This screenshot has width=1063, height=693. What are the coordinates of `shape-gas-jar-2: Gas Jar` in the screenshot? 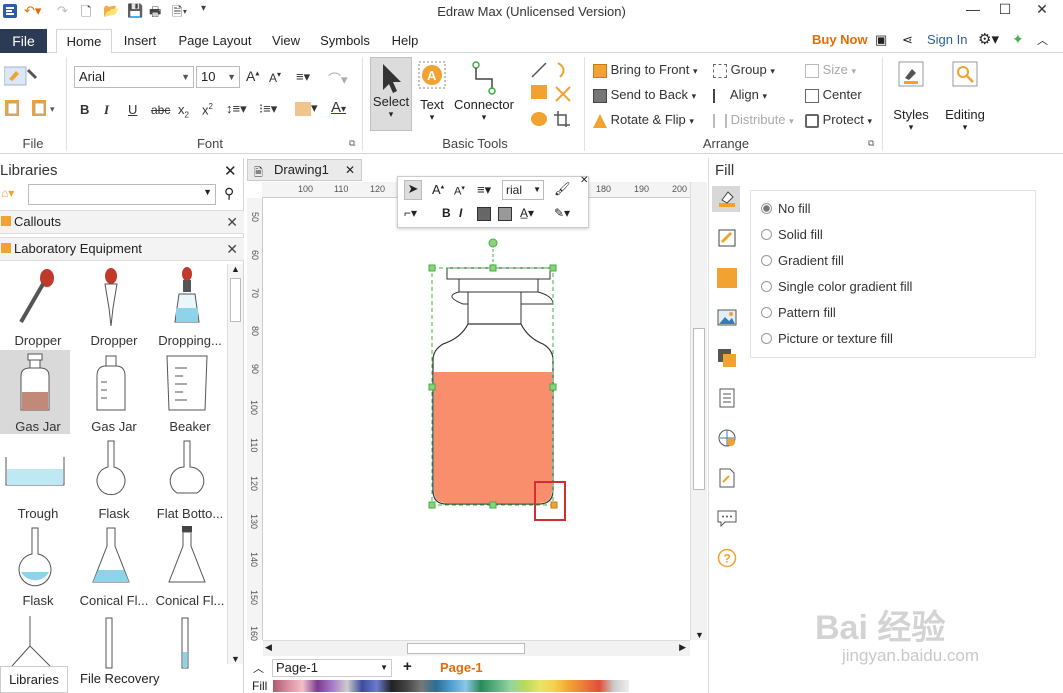 It's located at (111, 392).